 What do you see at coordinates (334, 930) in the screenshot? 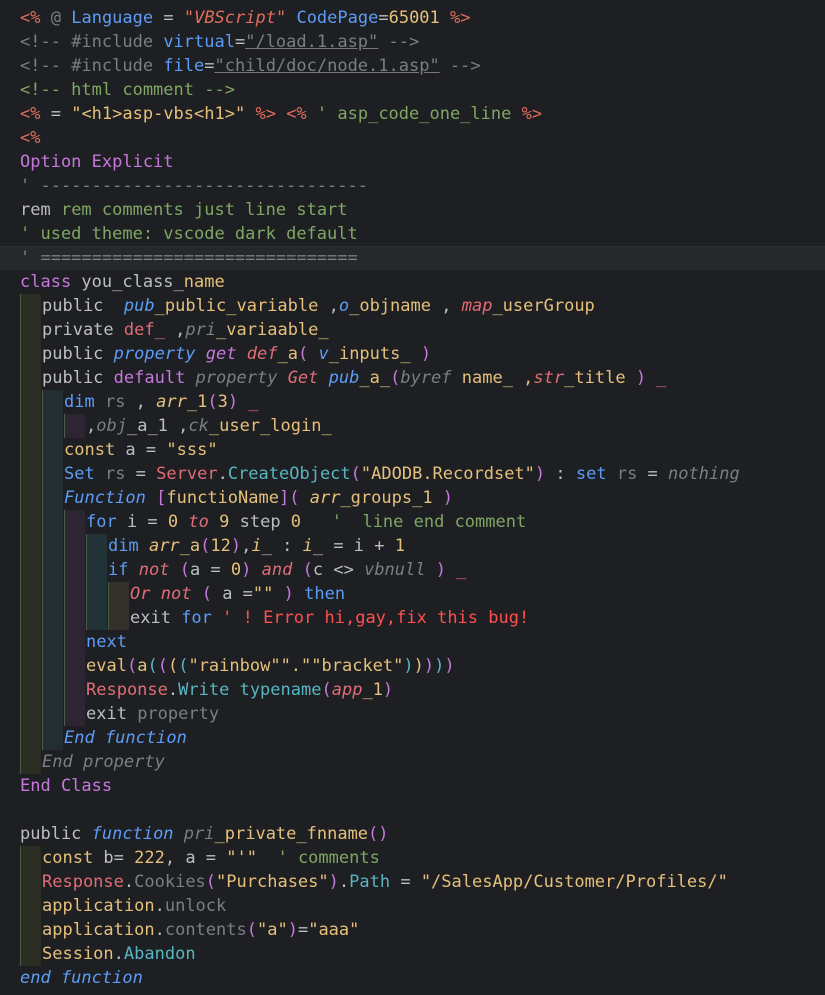
I see `code-token: "aaa"` at bounding box center [334, 930].